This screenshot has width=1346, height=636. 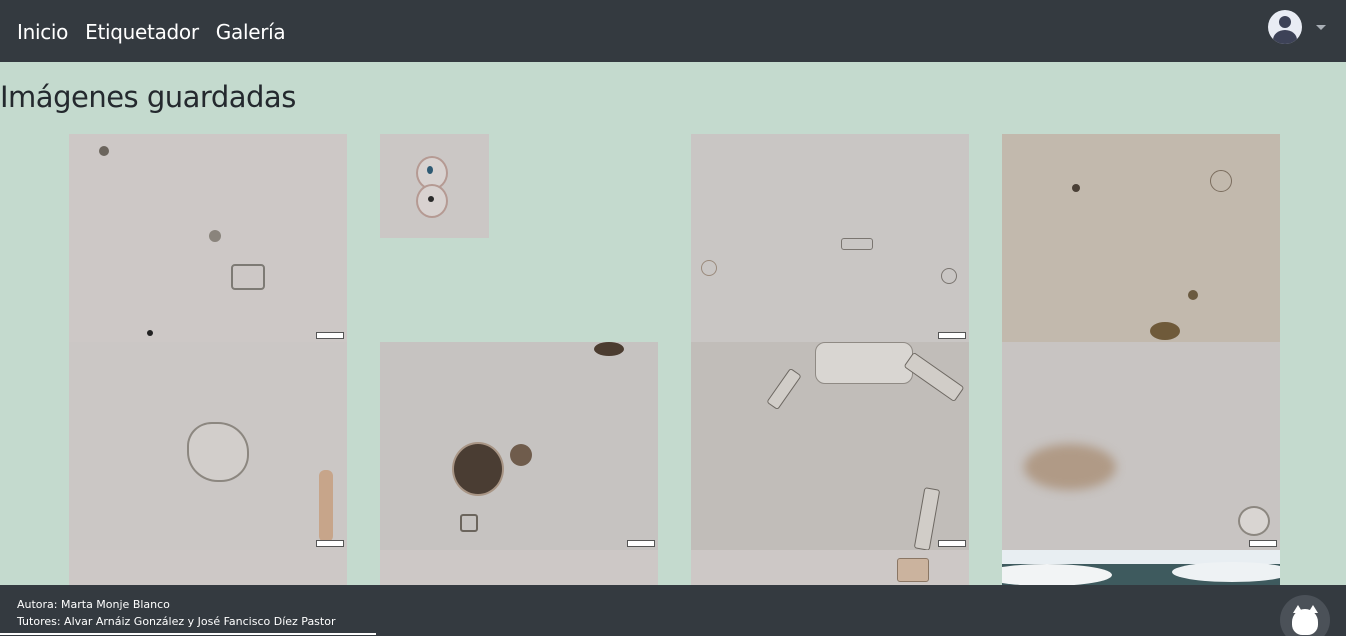 I want to click on footer-divider, so click(x=188, y=634).